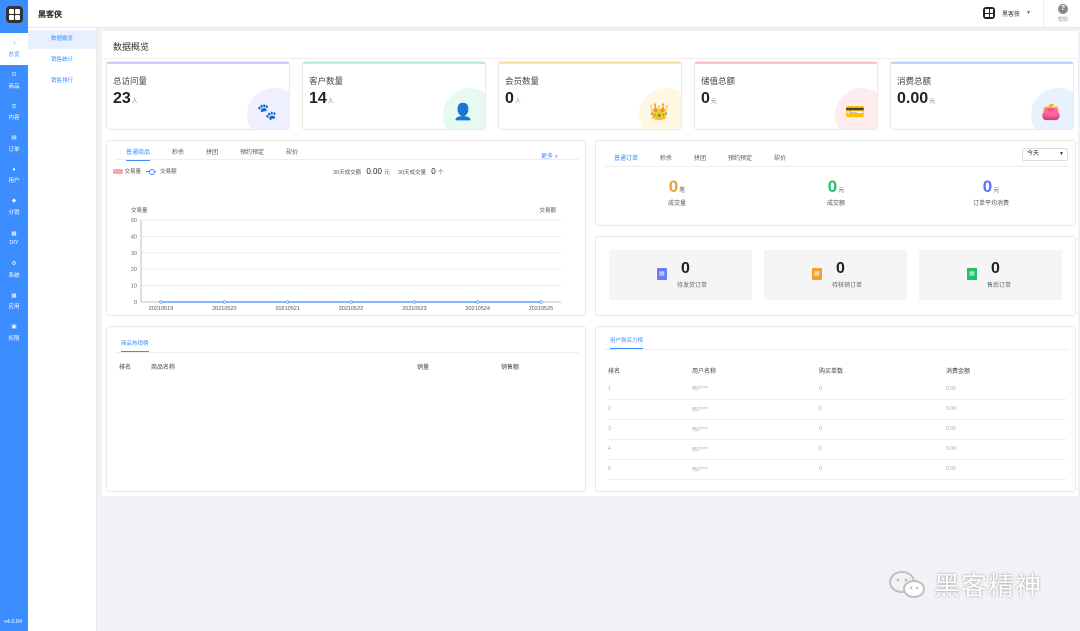 The image size is (1080, 631). What do you see at coordinates (680, 275) in the screenshot?
I see `order-status-box: ▤ 0 待发货订单` at bounding box center [680, 275].